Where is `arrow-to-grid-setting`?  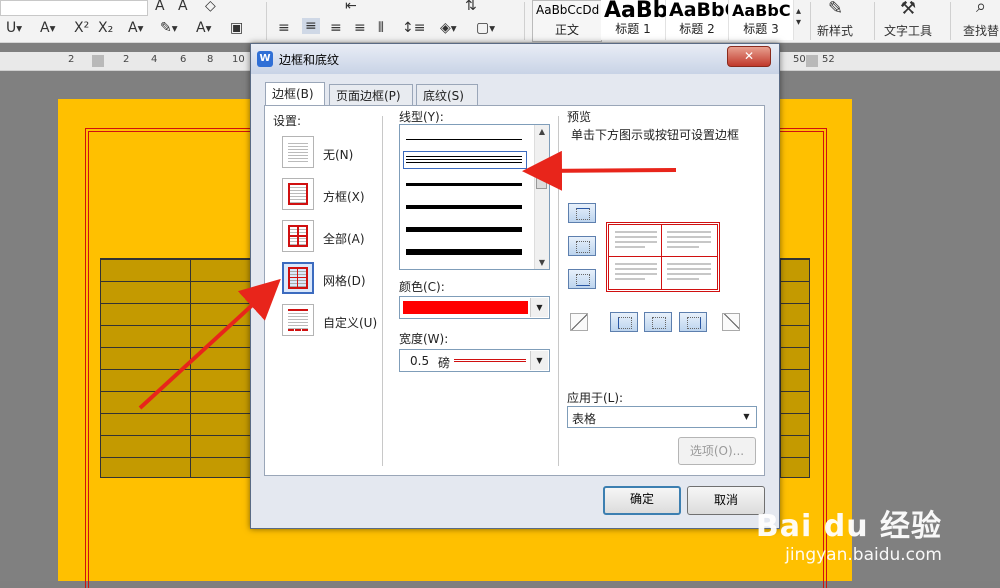
arrow-to-grid-setting is located at coordinates (209, 344).